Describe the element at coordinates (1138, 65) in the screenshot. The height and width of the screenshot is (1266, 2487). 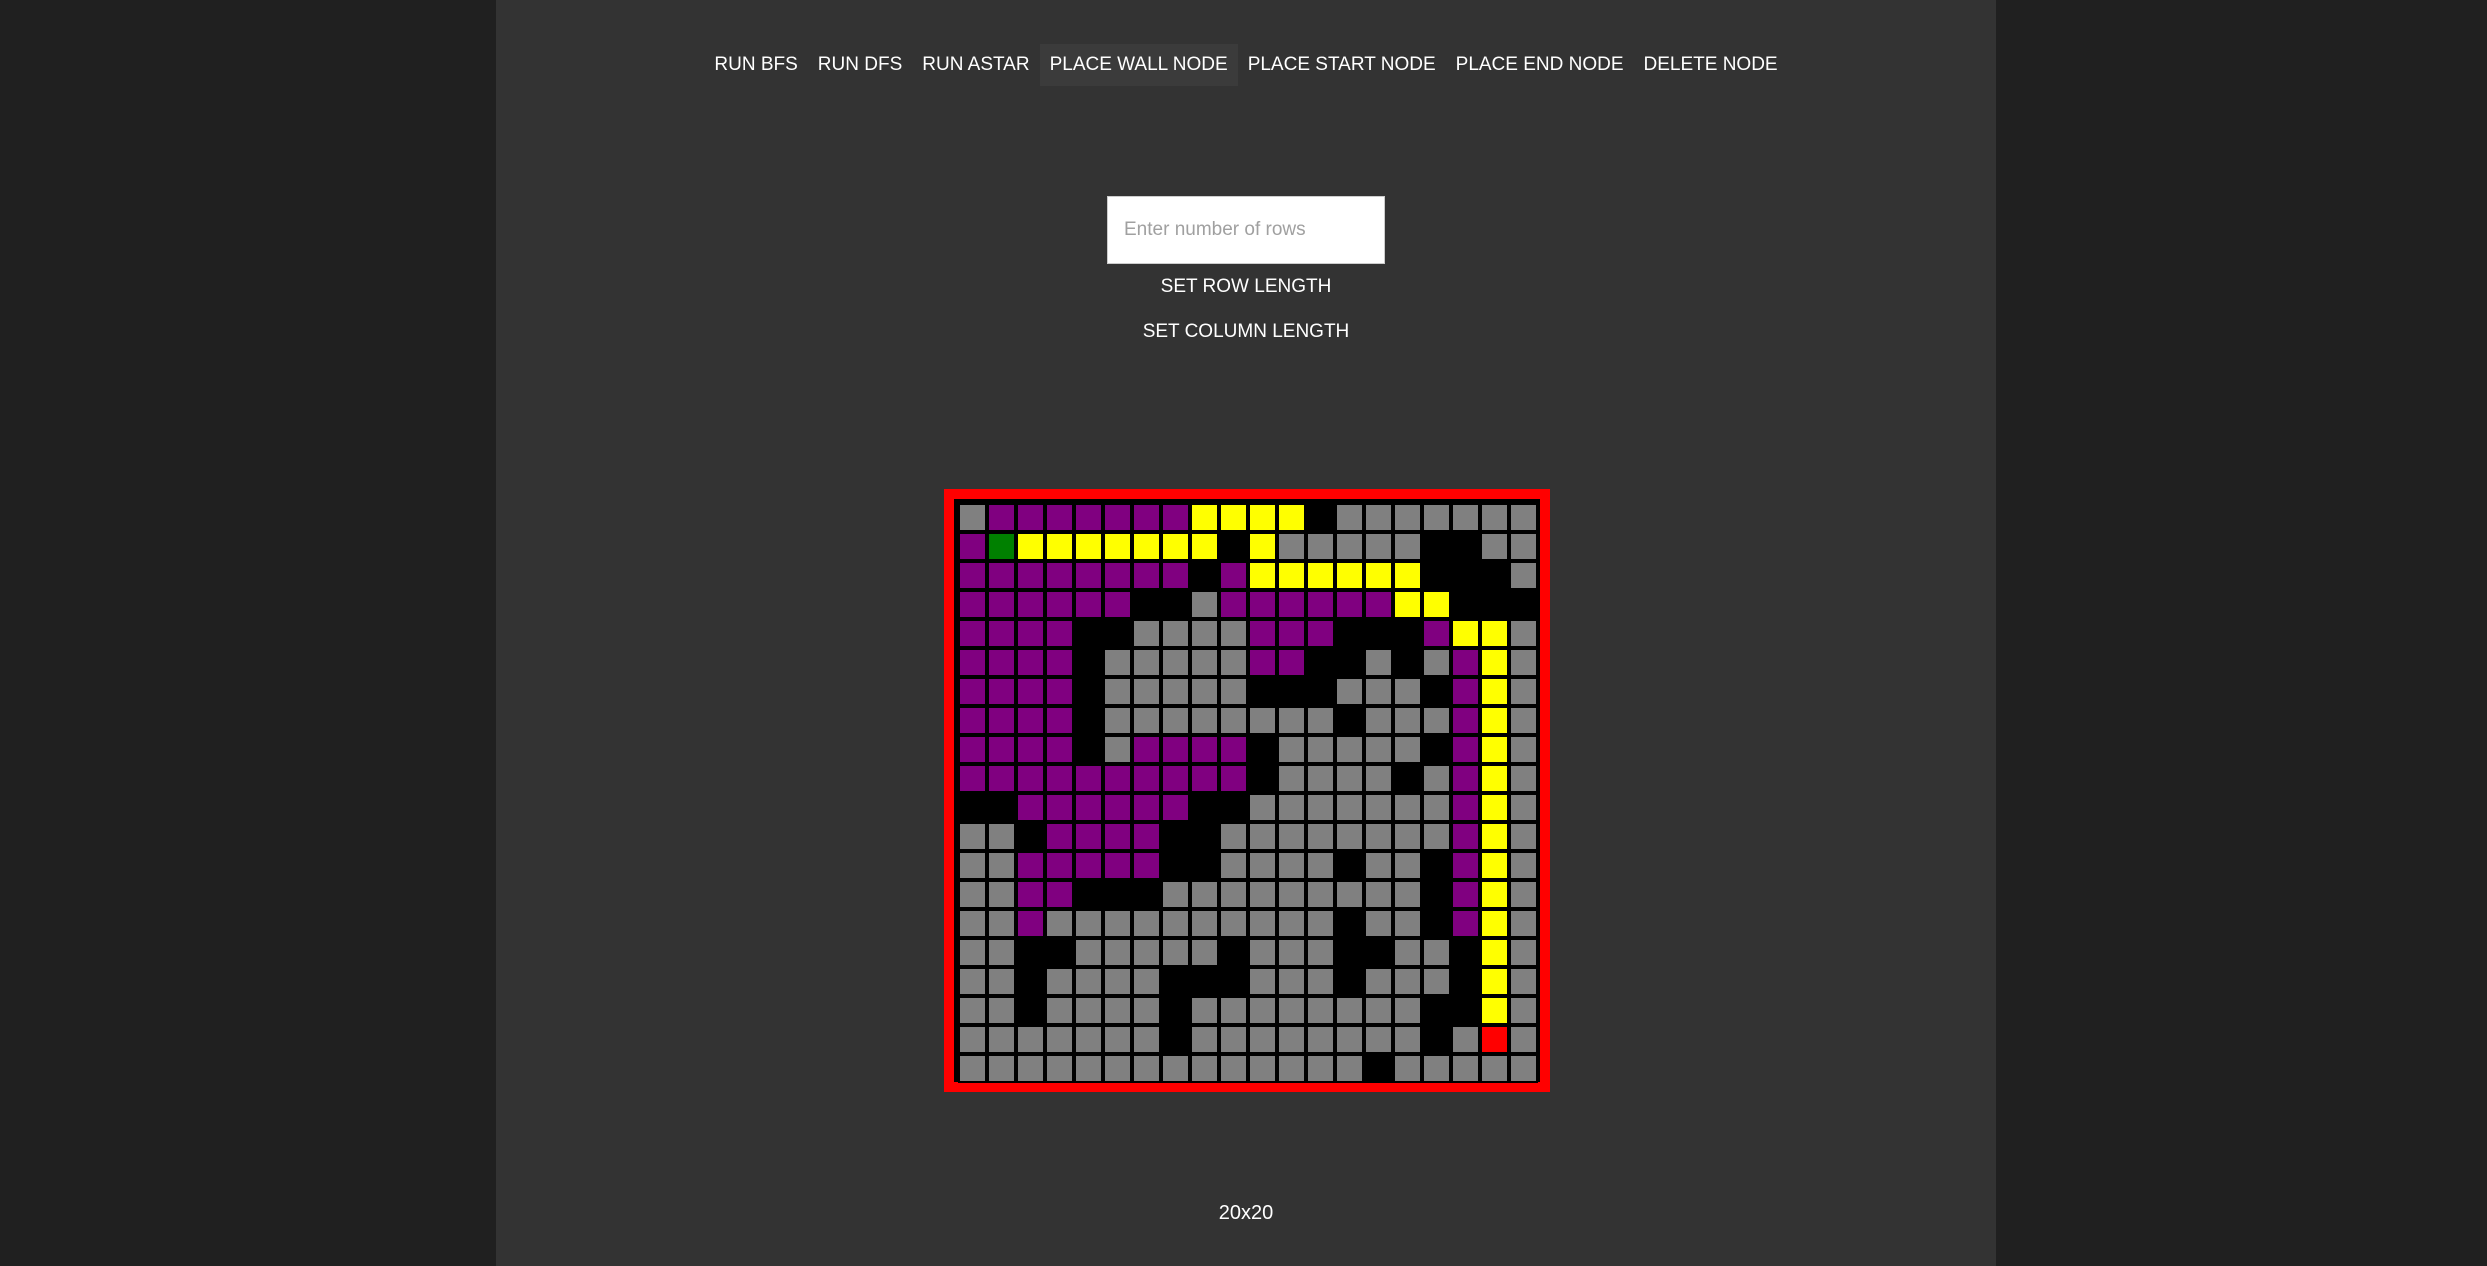
I see `place-wall-node-button: PLACE WALL NODE` at that location.